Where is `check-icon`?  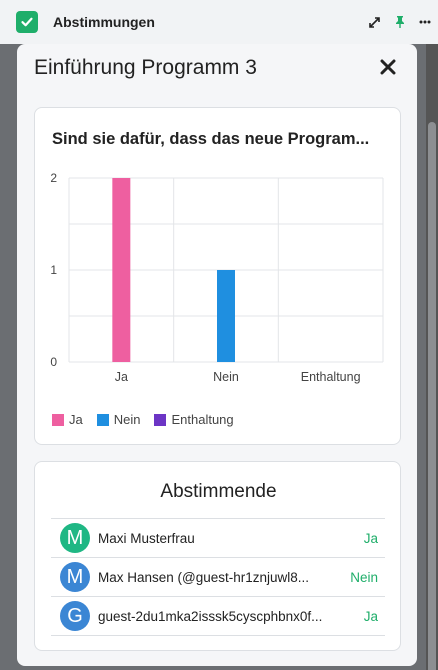 check-icon is located at coordinates (27, 22).